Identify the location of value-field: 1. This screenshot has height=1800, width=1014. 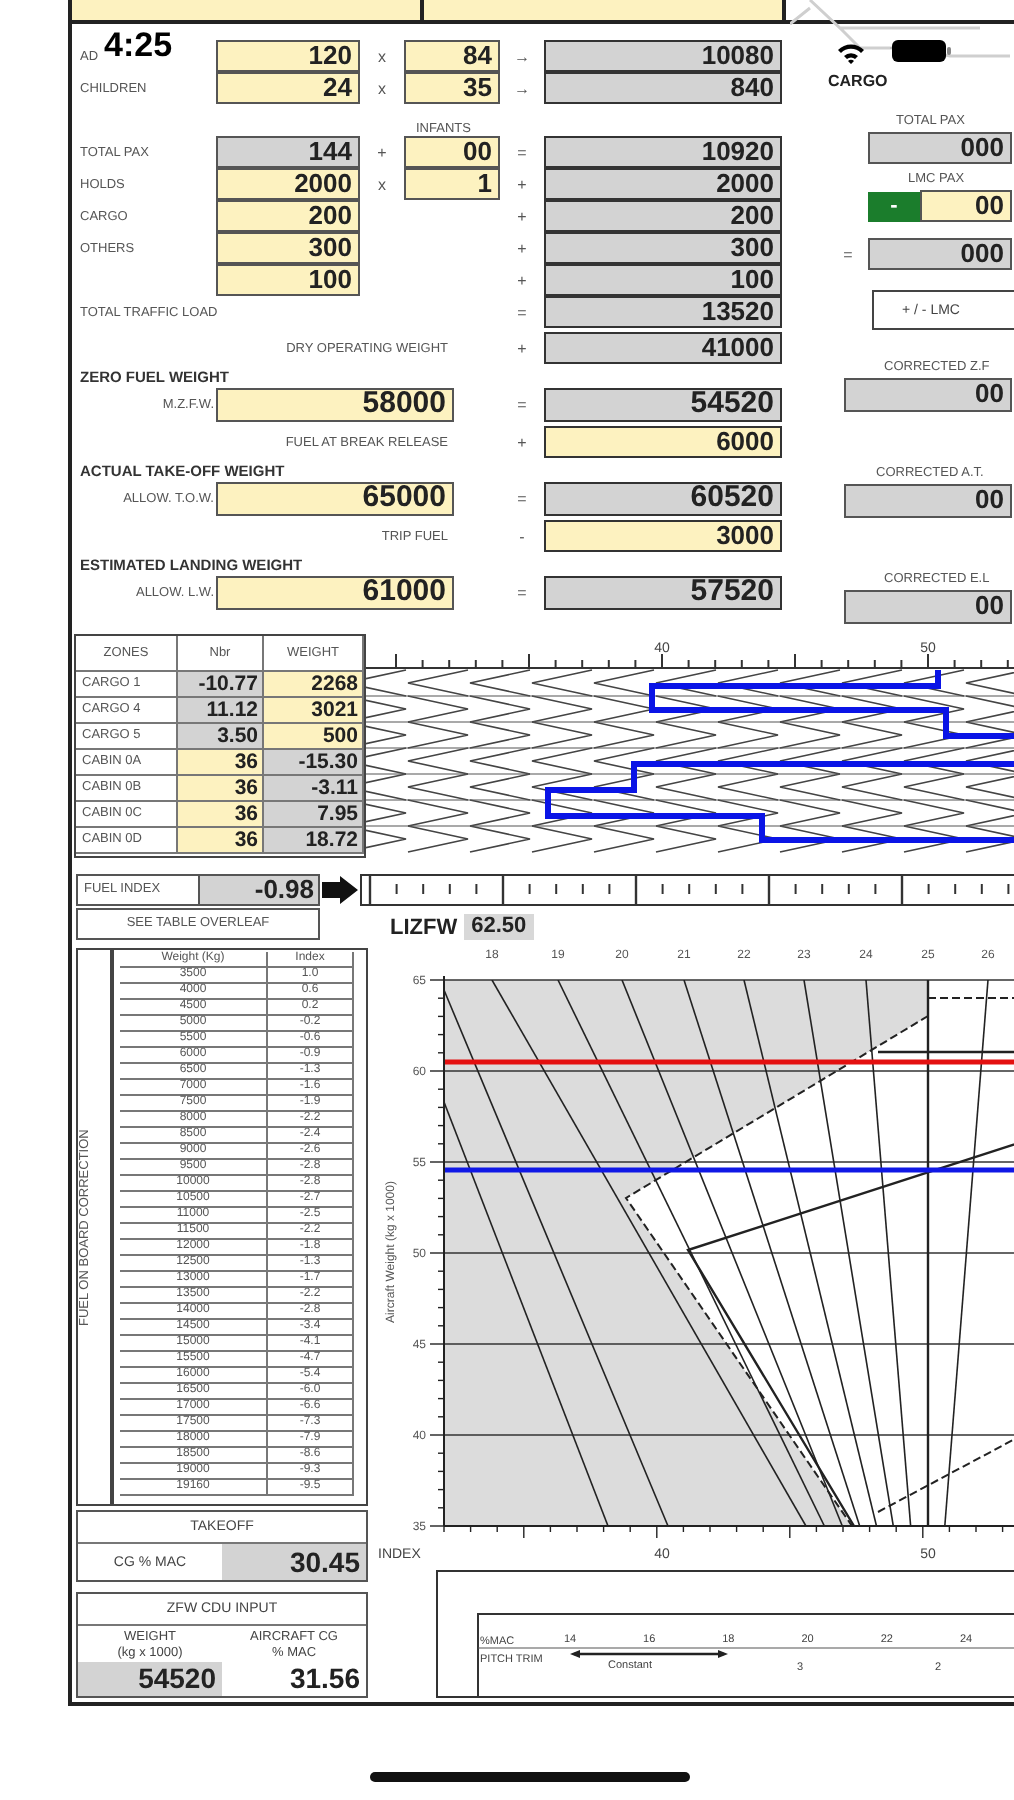
(452, 184).